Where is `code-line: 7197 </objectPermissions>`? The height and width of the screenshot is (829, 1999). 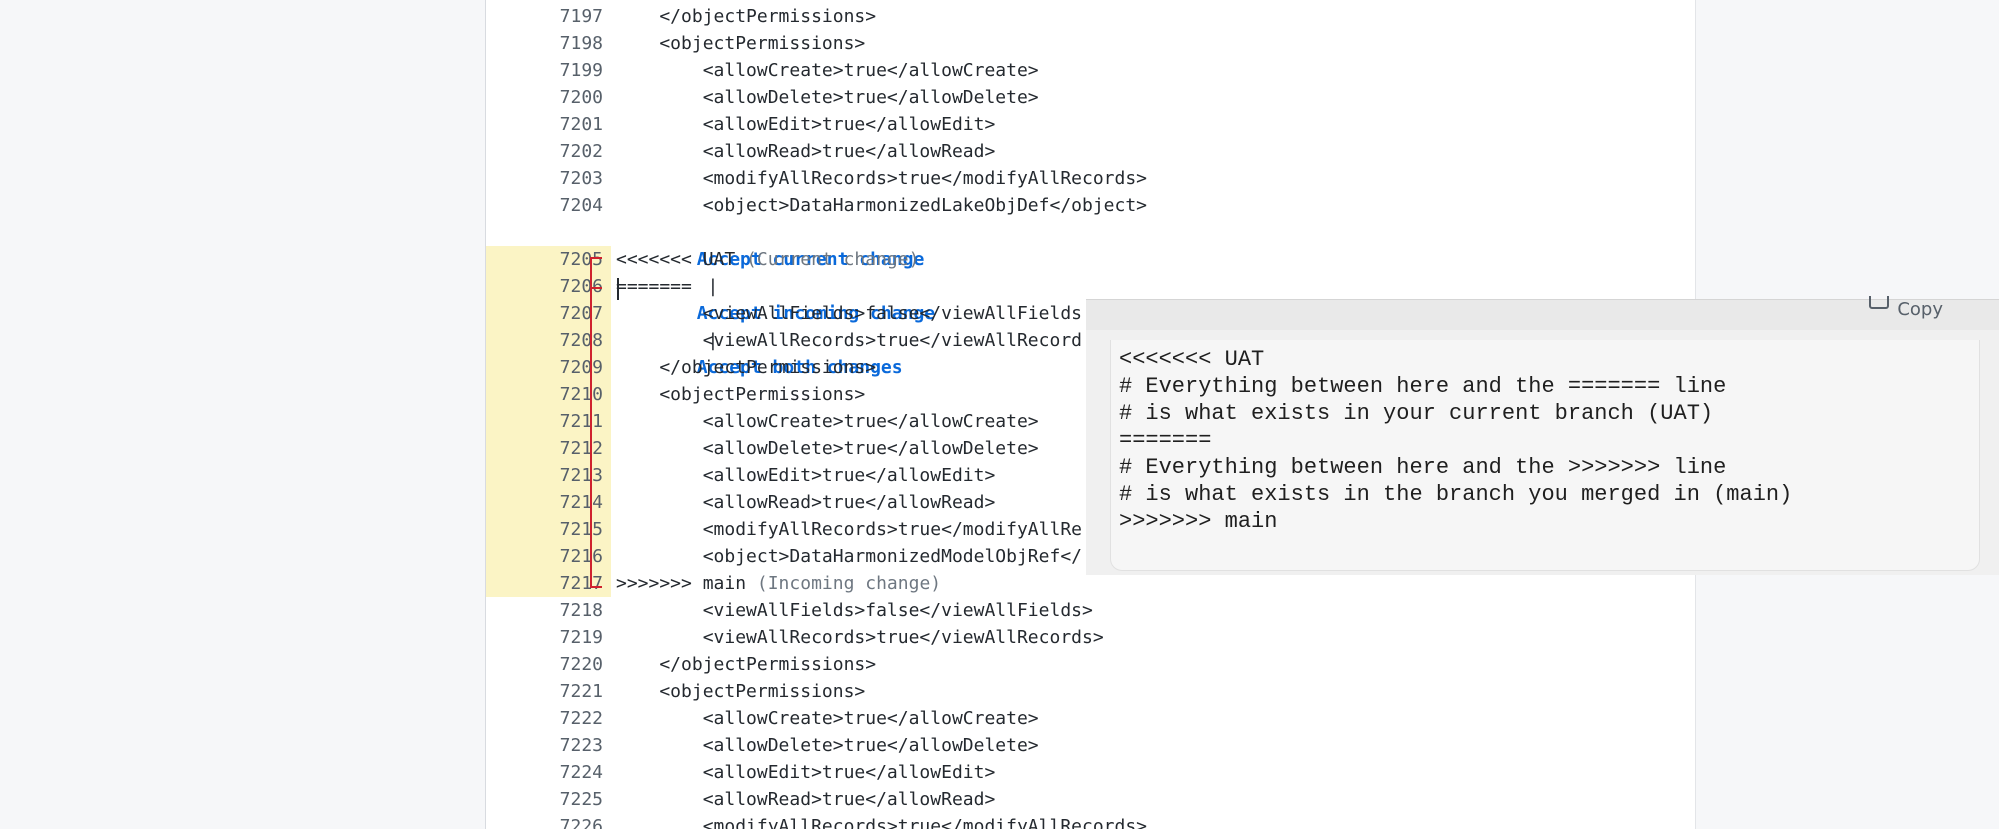
code-line: 7197 </objectPermissions> is located at coordinates (1090, 16).